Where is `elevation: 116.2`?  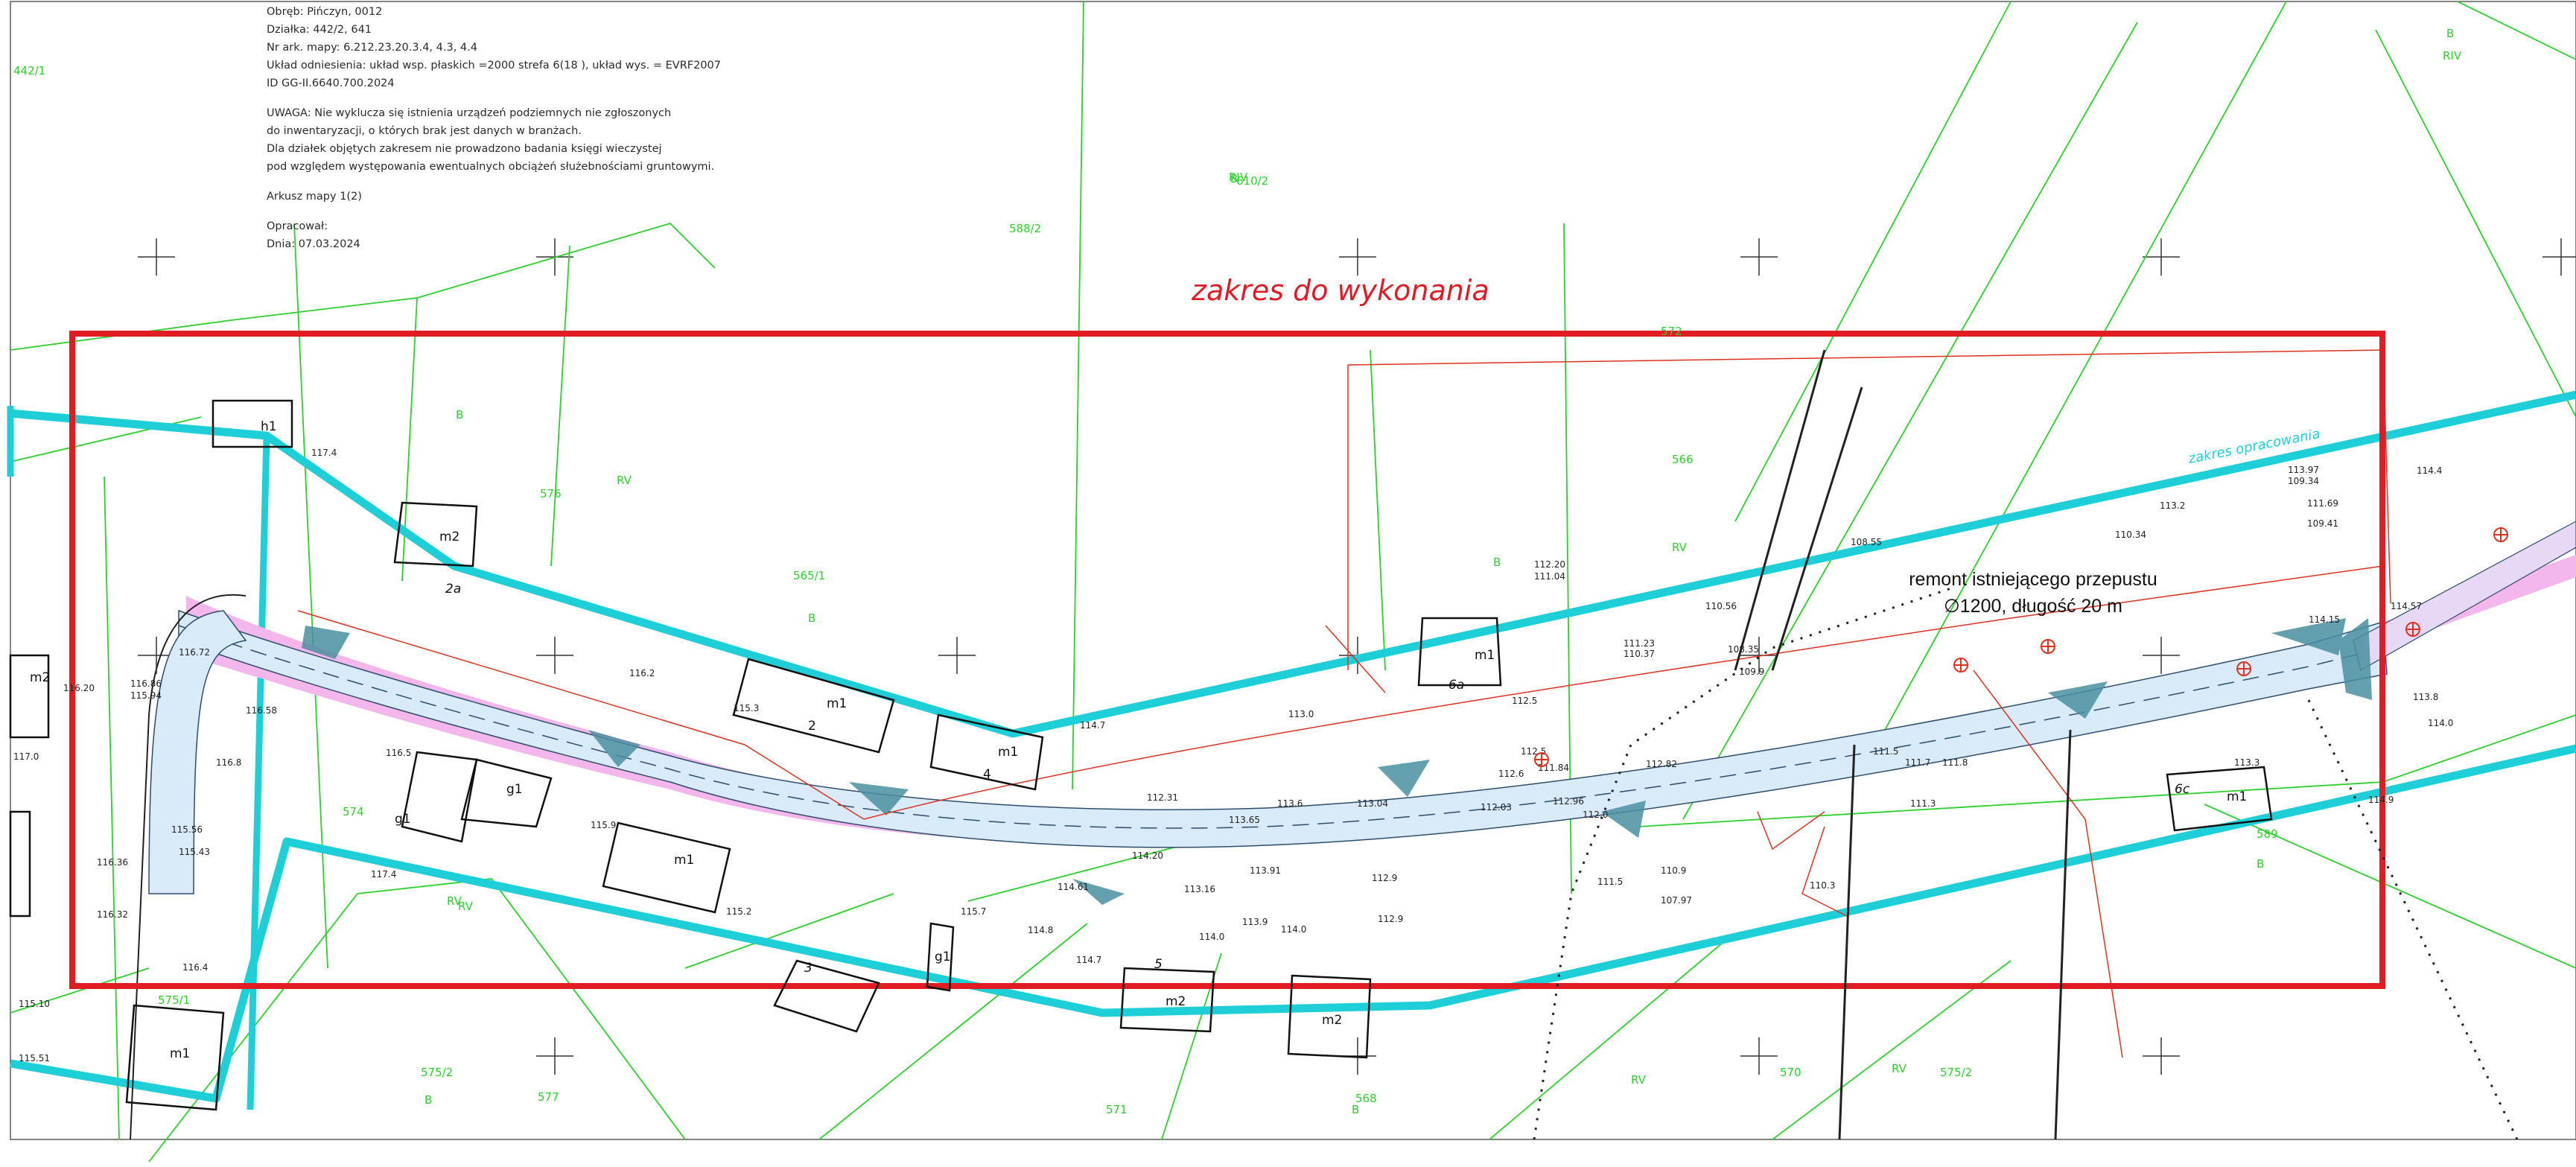
elevation: 116.2 is located at coordinates (642, 673).